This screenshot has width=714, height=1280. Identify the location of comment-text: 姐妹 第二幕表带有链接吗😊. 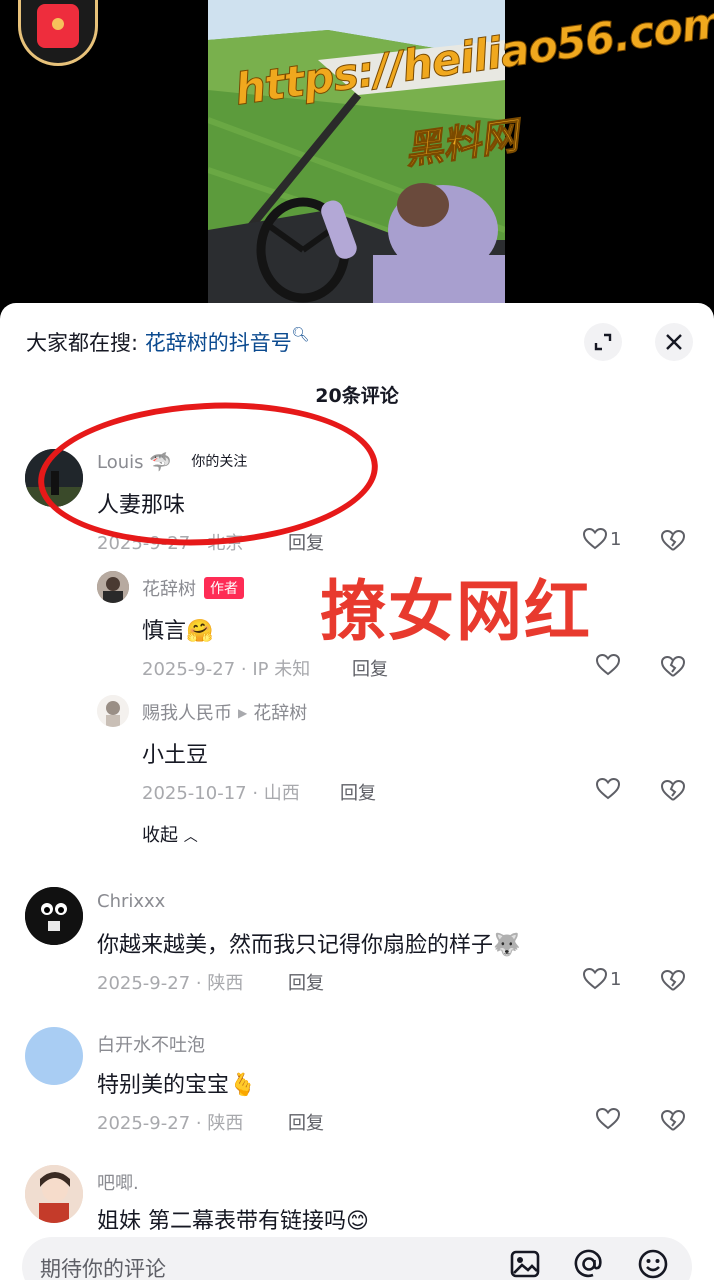
(233, 1219).